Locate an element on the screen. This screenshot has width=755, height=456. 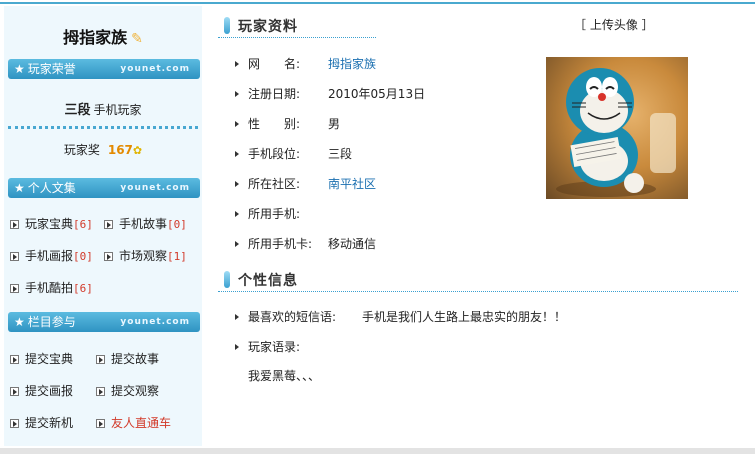
award-label: 玩家奖 is located at coordinates (81, 150).